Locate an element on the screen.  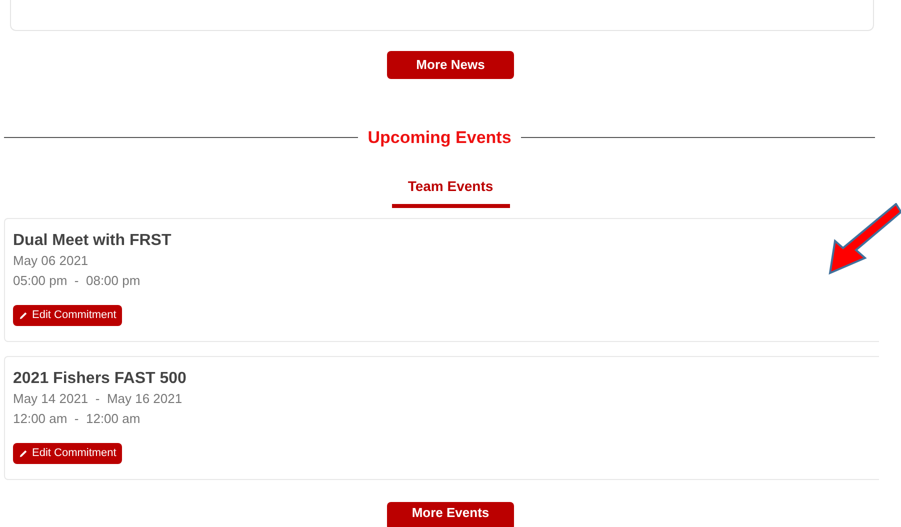
event-time: 05:00 pm - 08:00 pm is located at coordinates (77, 281).